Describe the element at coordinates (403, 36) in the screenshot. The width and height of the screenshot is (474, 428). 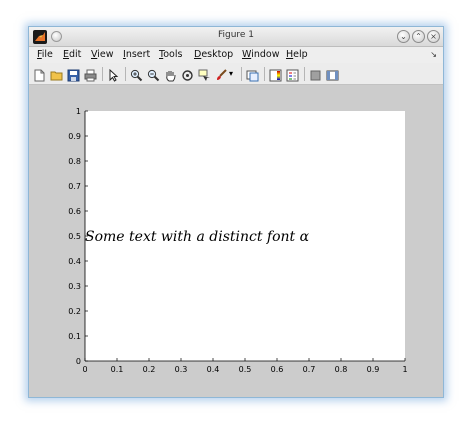
I see `minimize-button: ⌄` at that location.